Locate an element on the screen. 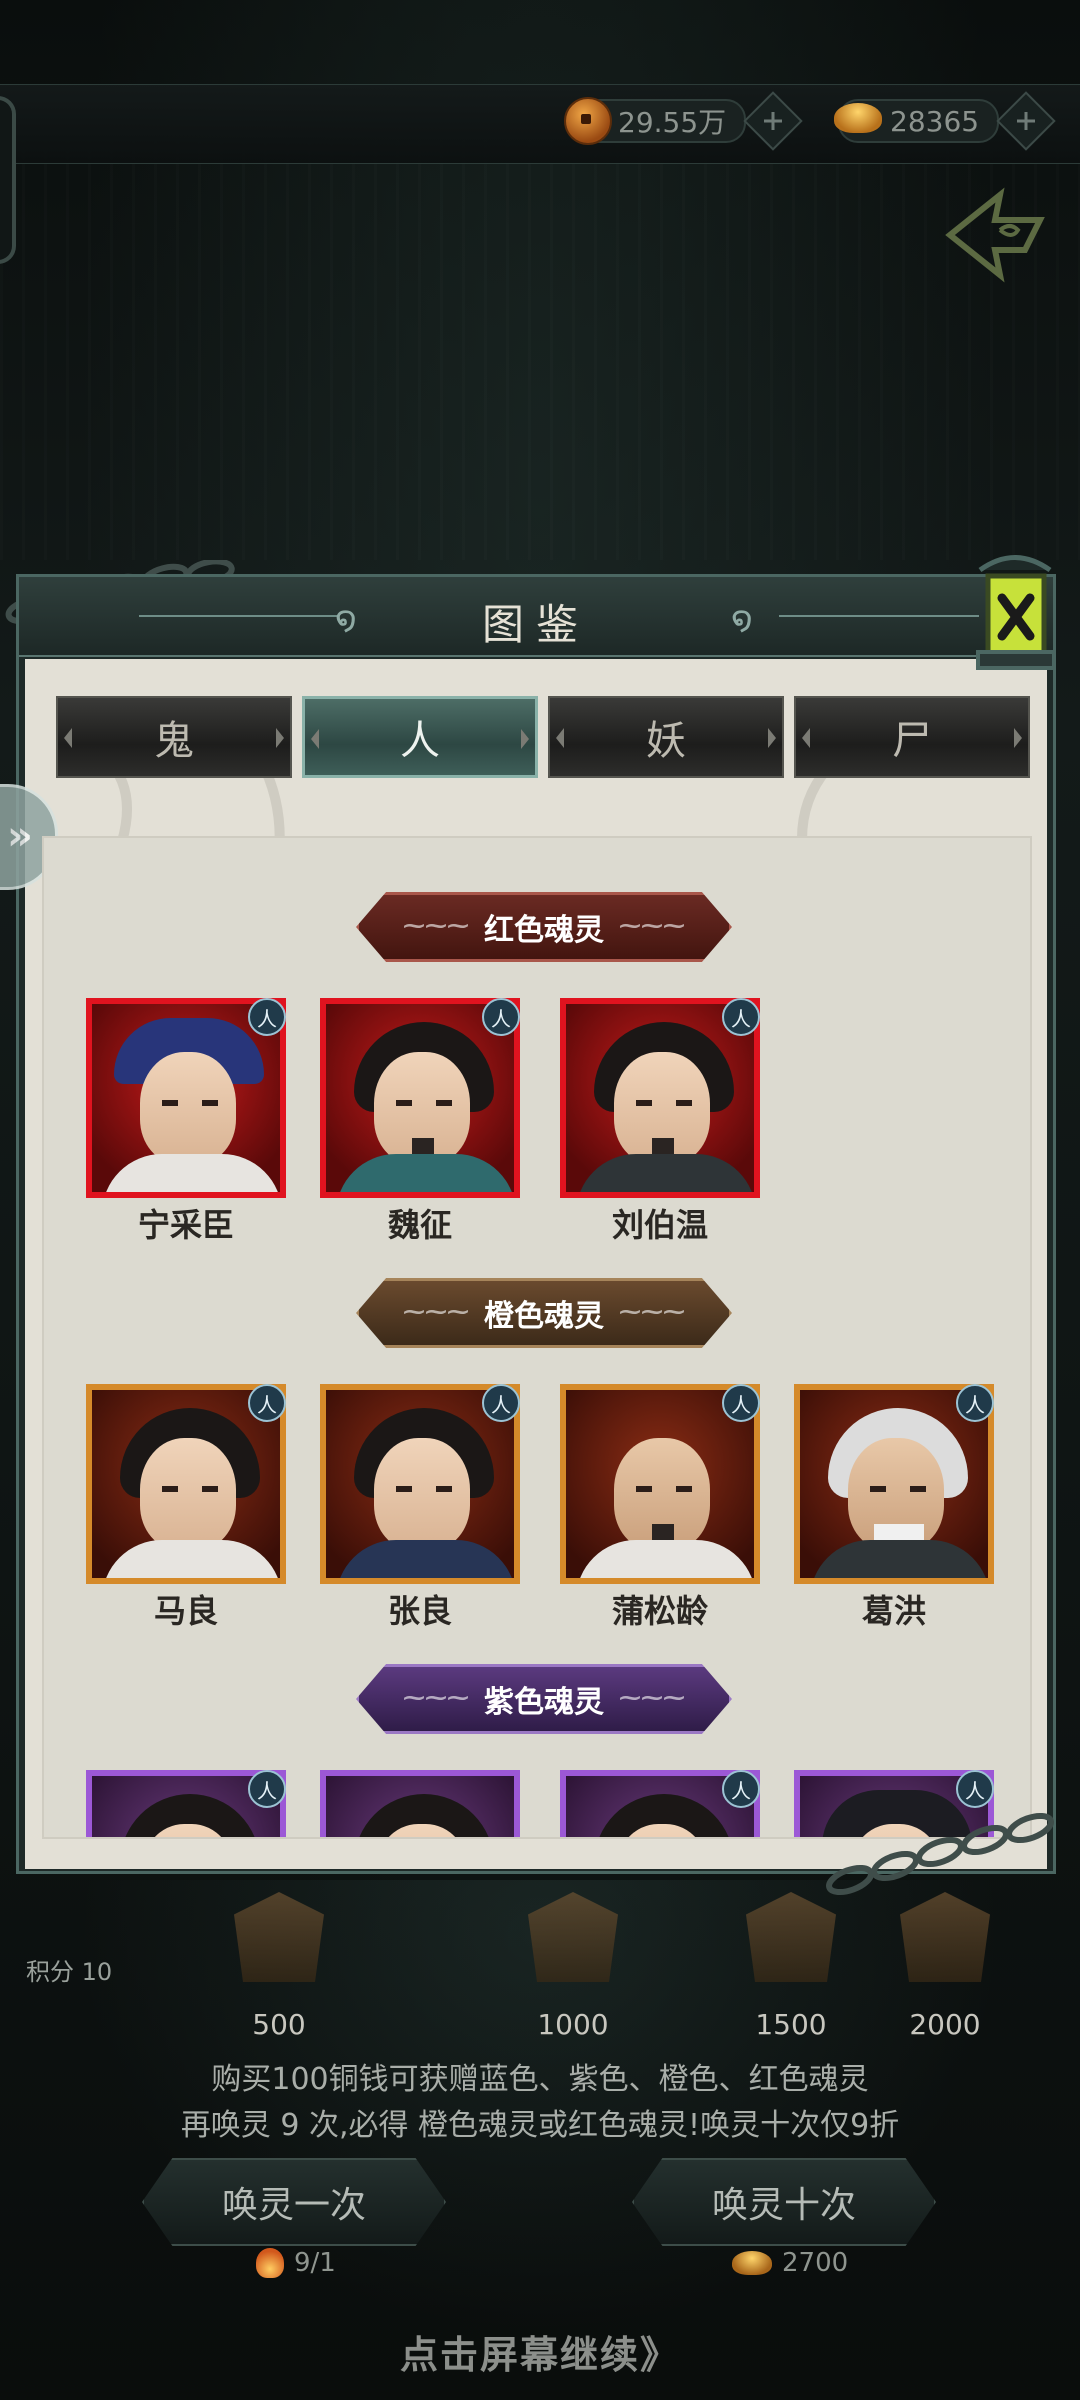 The width and height of the screenshot is (1080, 2400). hero-portrait is located at coordinates (420, 1803).